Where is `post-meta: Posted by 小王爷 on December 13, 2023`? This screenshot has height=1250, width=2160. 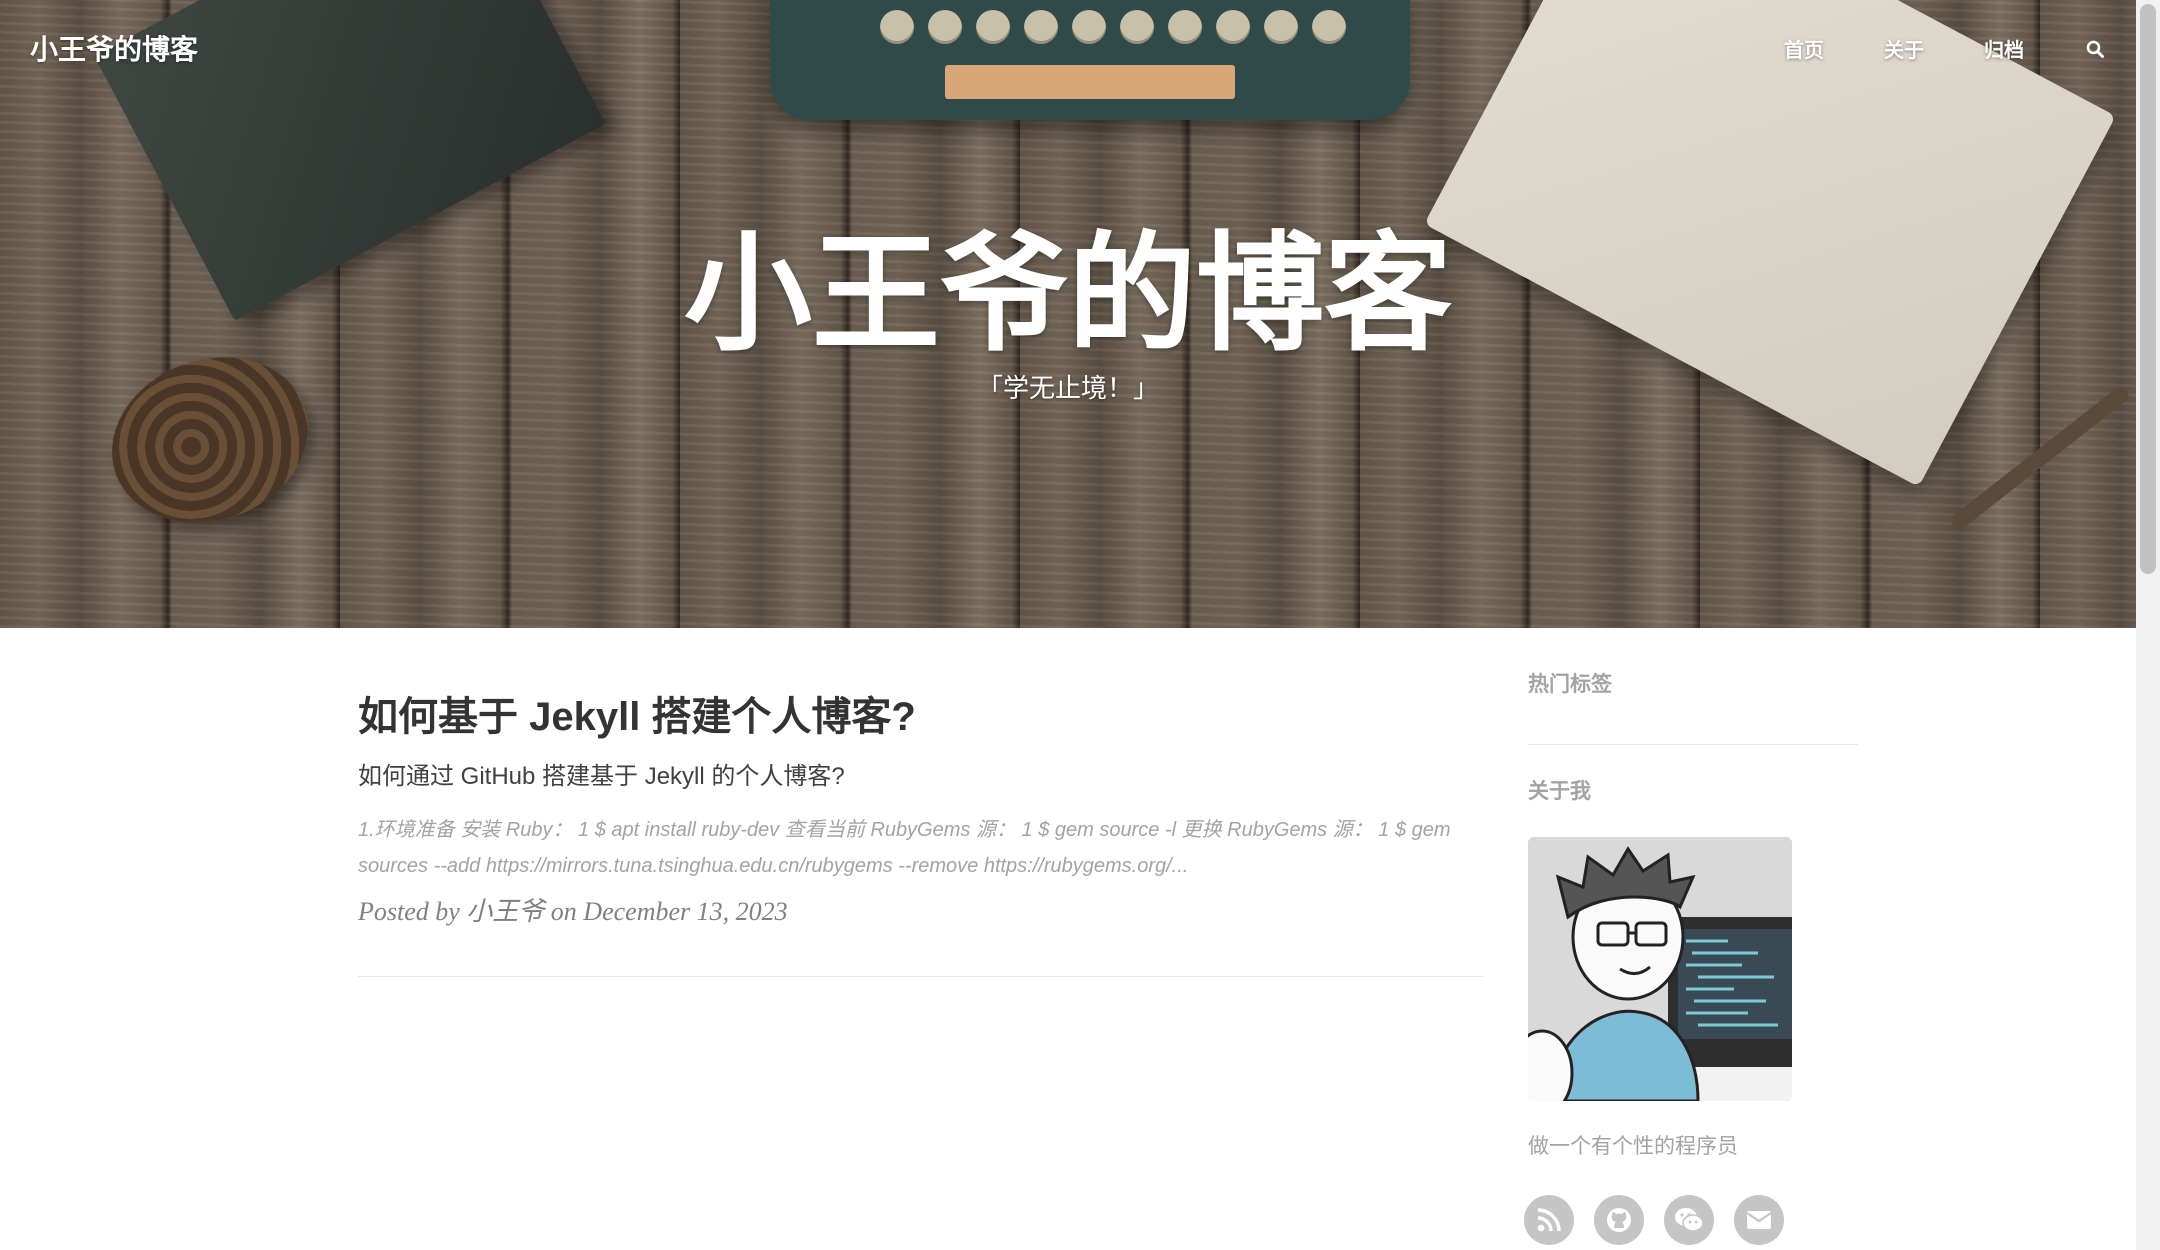
post-meta: Posted by 小王爷 on December 13, 2023 is located at coordinates (573, 911).